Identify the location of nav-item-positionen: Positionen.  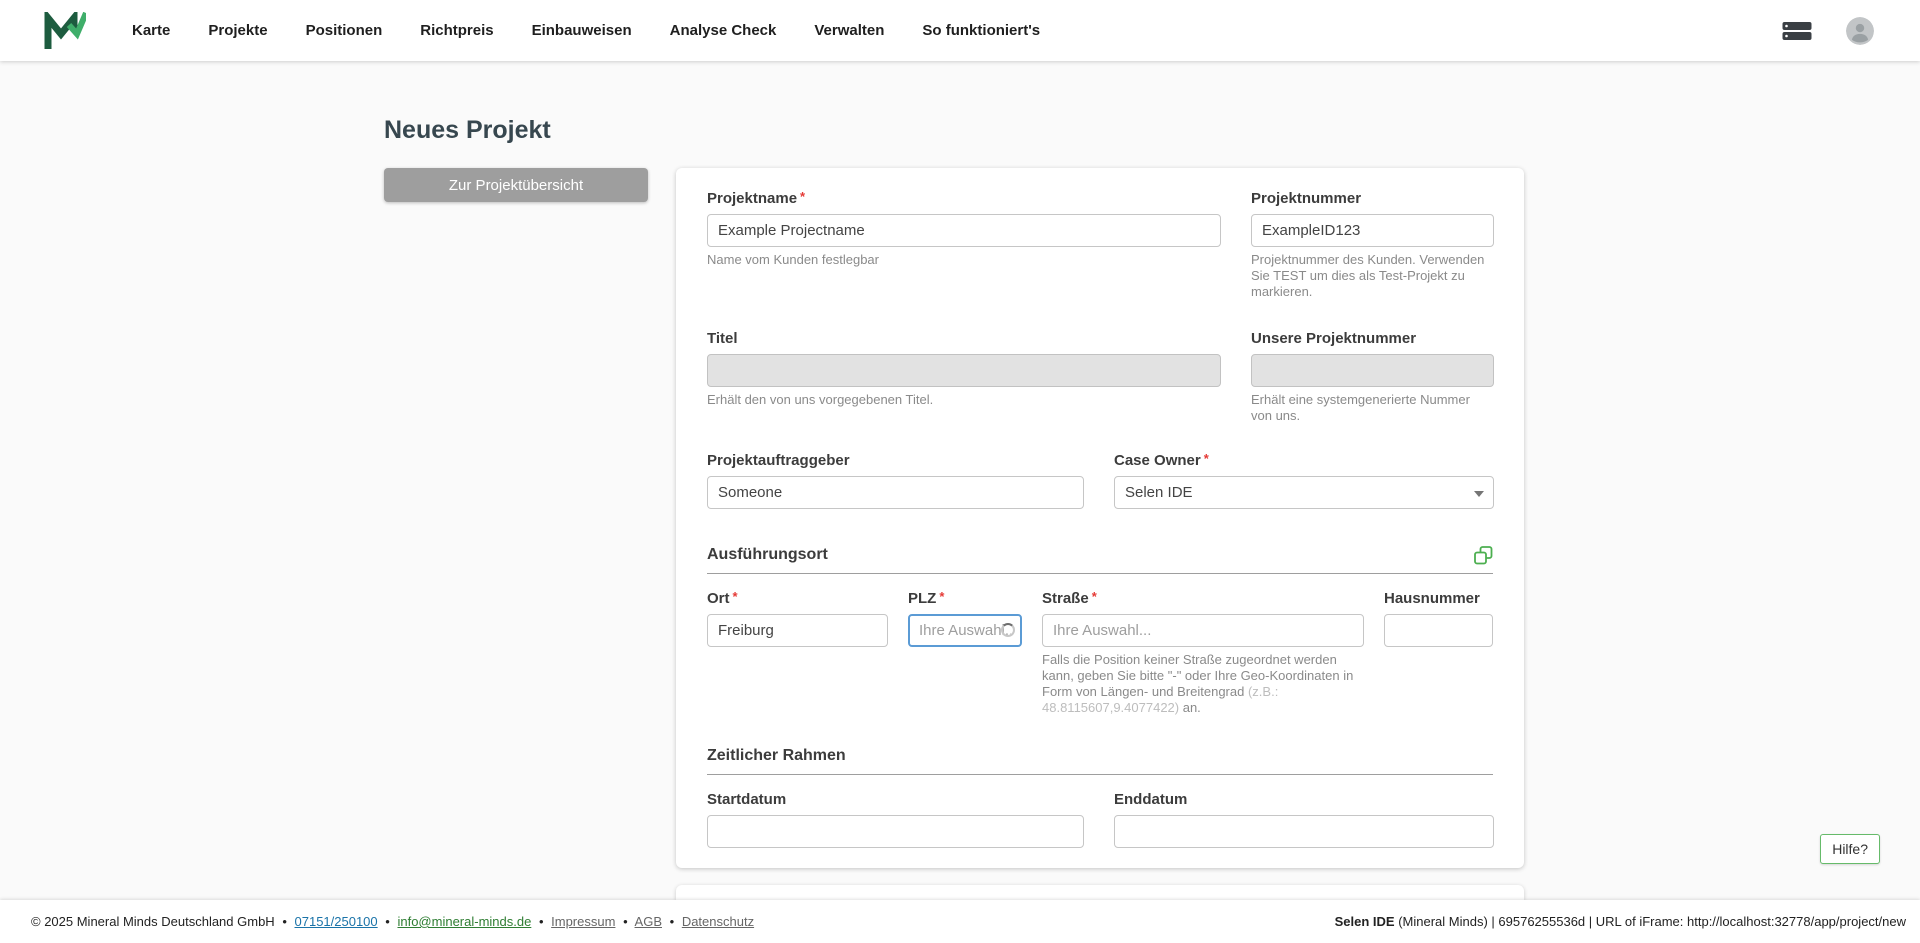
(344, 30).